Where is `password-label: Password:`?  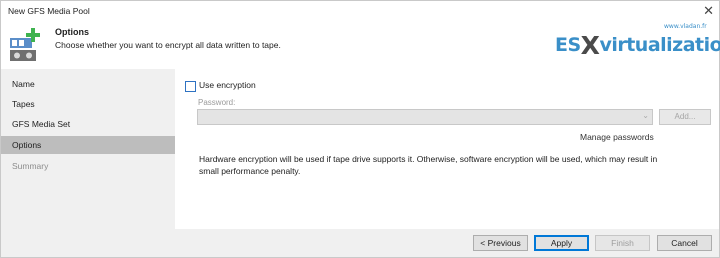
password-label: Password: is located at coordinates (217, 102).